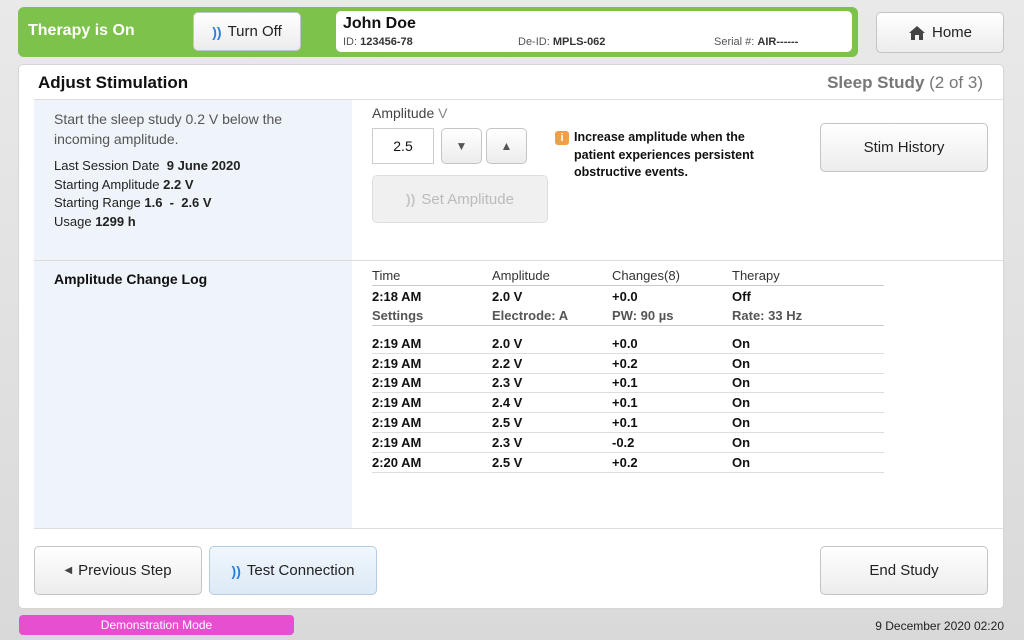 Image resolution: width=1024 pixels, height=640 pixels. Describe the element at coordinates (254, 31) in the screenshot. I see `turn-off-label: Turn Off` at that location.